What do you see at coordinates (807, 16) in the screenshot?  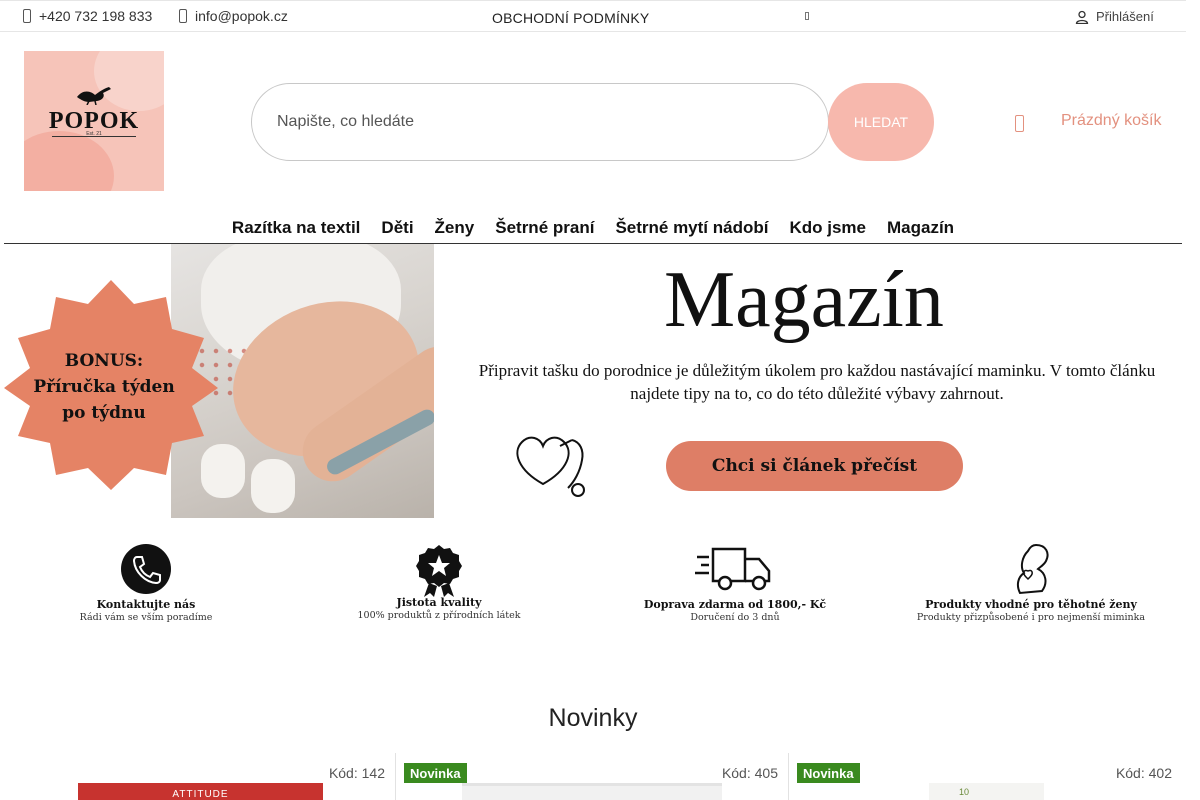 I see `dropdown-icon` at bounding box center [807, 16].